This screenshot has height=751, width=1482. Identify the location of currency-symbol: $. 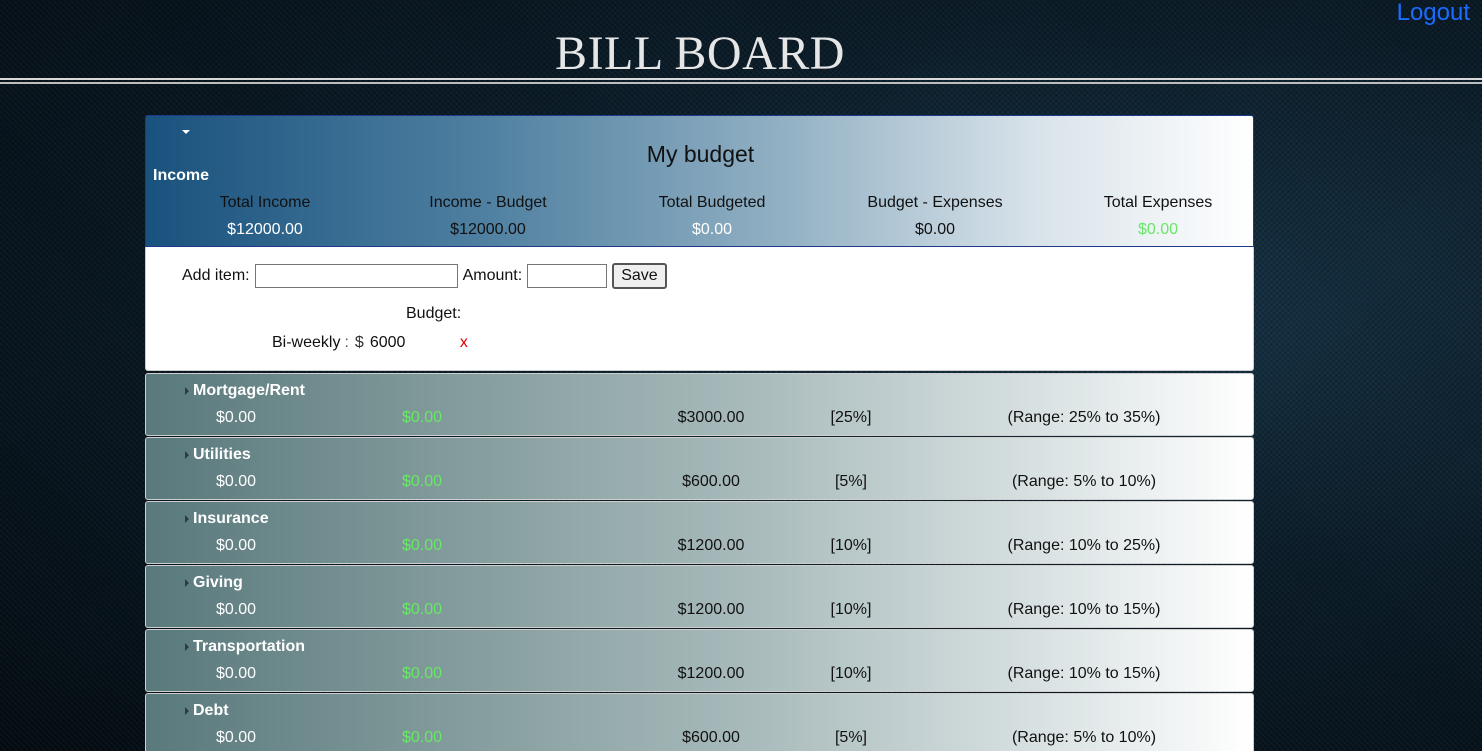
(359, 342).